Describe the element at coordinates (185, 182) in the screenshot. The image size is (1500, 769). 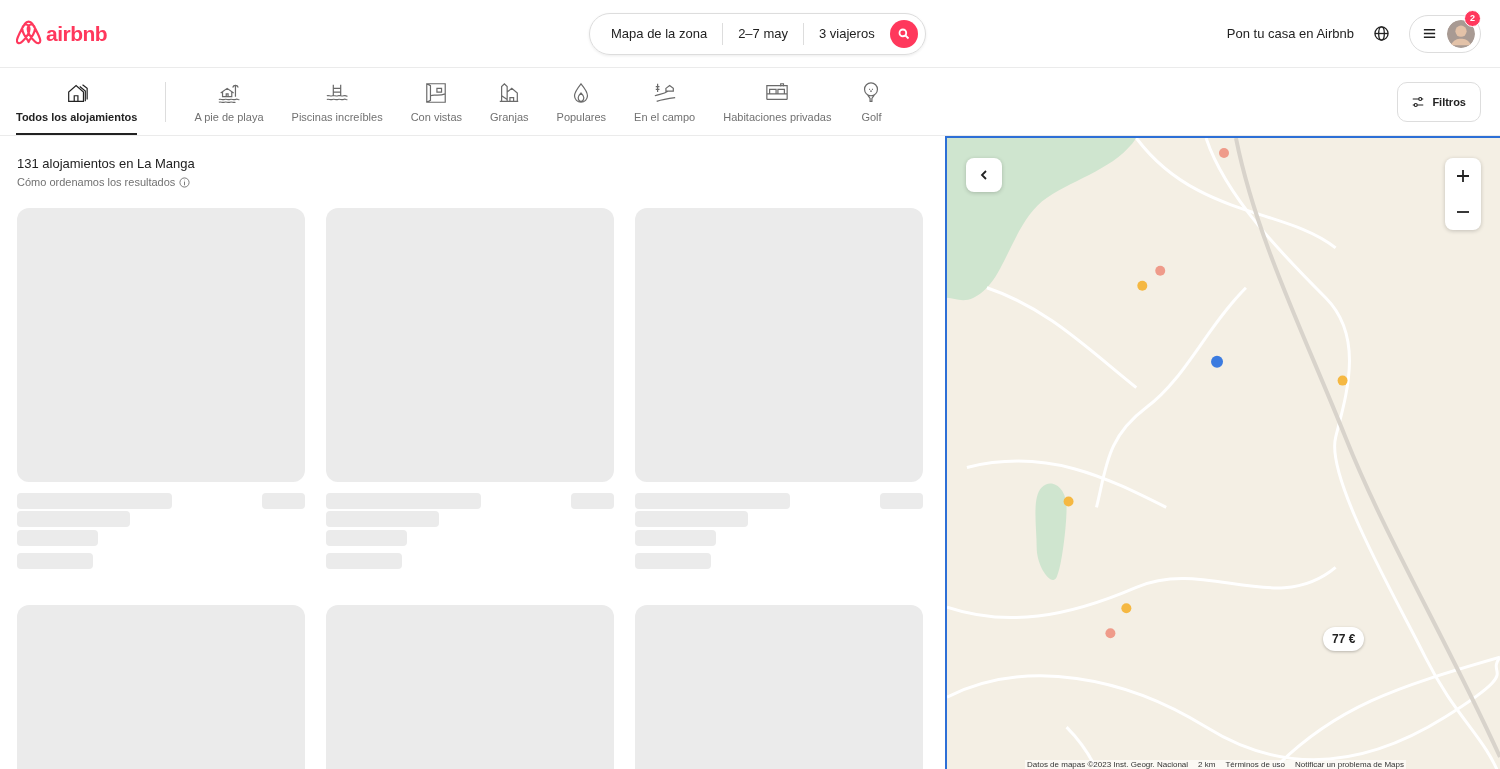
I see `info-icon` at that location.